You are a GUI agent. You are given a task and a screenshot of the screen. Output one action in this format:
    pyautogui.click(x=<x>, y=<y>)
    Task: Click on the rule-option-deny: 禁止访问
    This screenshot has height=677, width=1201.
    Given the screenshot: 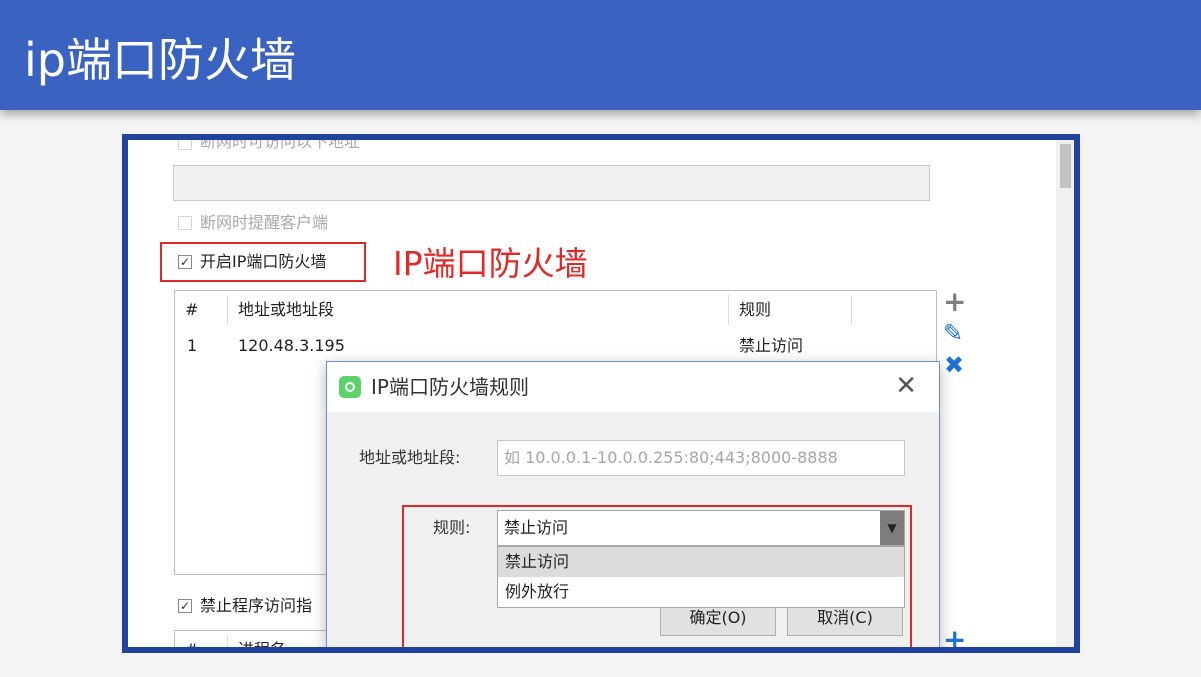 What is the action you would take?
    pyautogui.click(x=701, y=562)
    